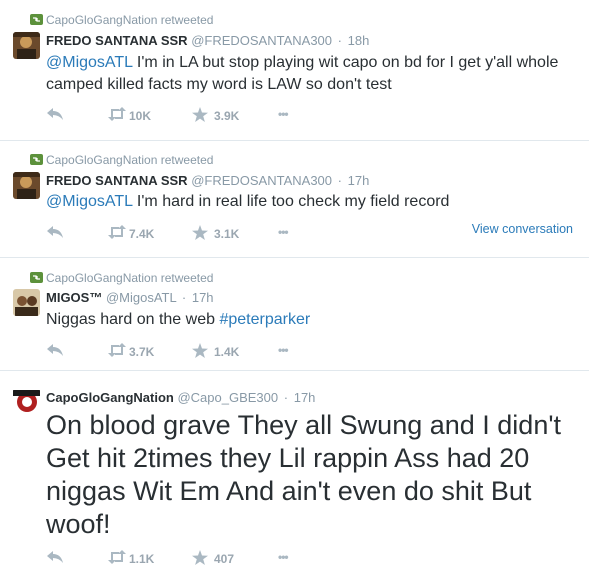 The height and width of the screenshot is (577, 589). What do you see at coordinates (133, 319) in the screenshot?
I see `tweet-text-body: Niggas hard on the web` at bounding box center [133, 319].